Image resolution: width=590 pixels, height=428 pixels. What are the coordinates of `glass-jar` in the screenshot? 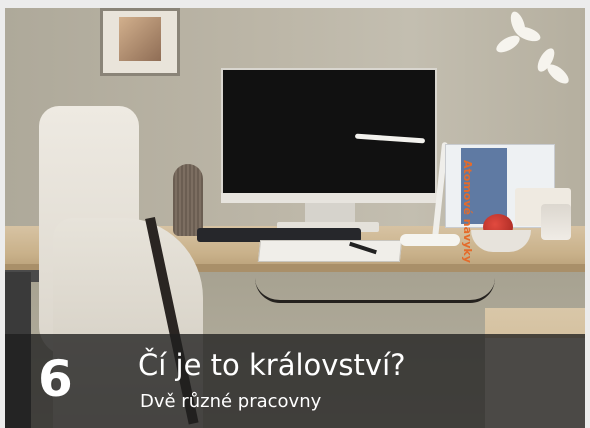 It's located at (556, 222).